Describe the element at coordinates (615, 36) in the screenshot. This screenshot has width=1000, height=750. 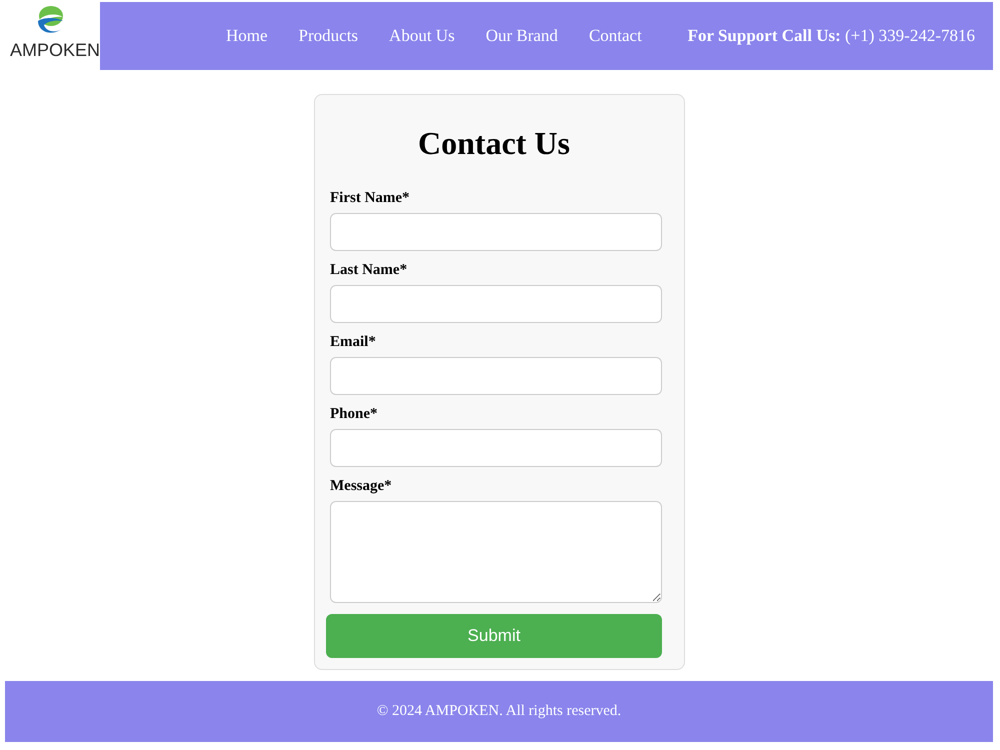
I see `nav-link: Contact` at that location.